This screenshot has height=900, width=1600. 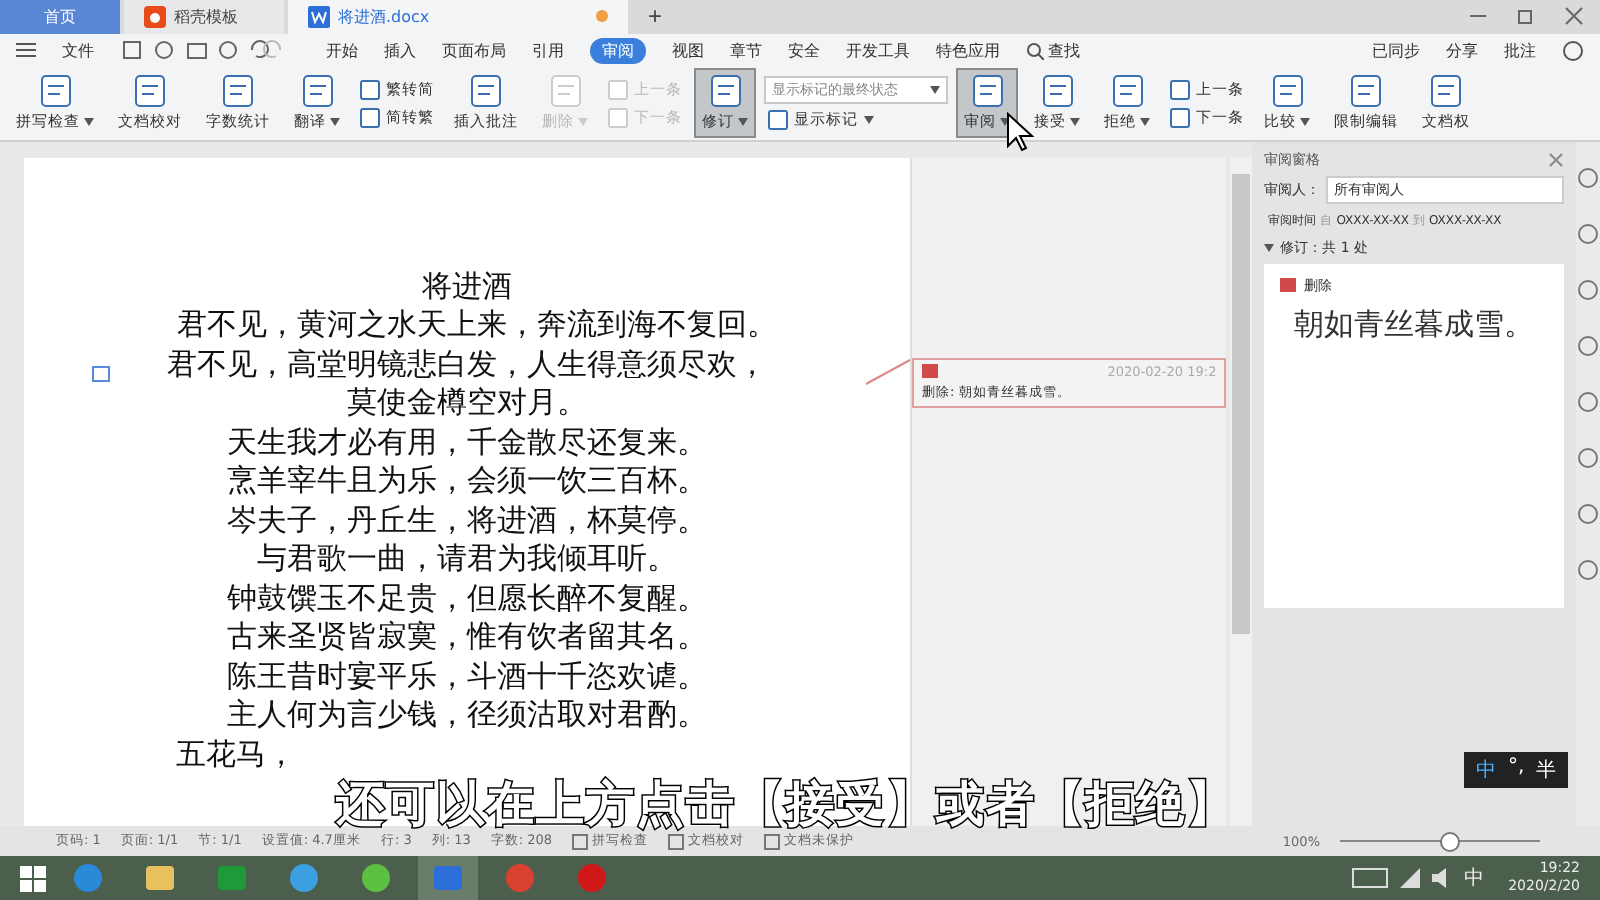 What do you see at coordinates (548, 50) in the screenshot?
I see `menu-tab: 引用` at bounding box center [548, 50].